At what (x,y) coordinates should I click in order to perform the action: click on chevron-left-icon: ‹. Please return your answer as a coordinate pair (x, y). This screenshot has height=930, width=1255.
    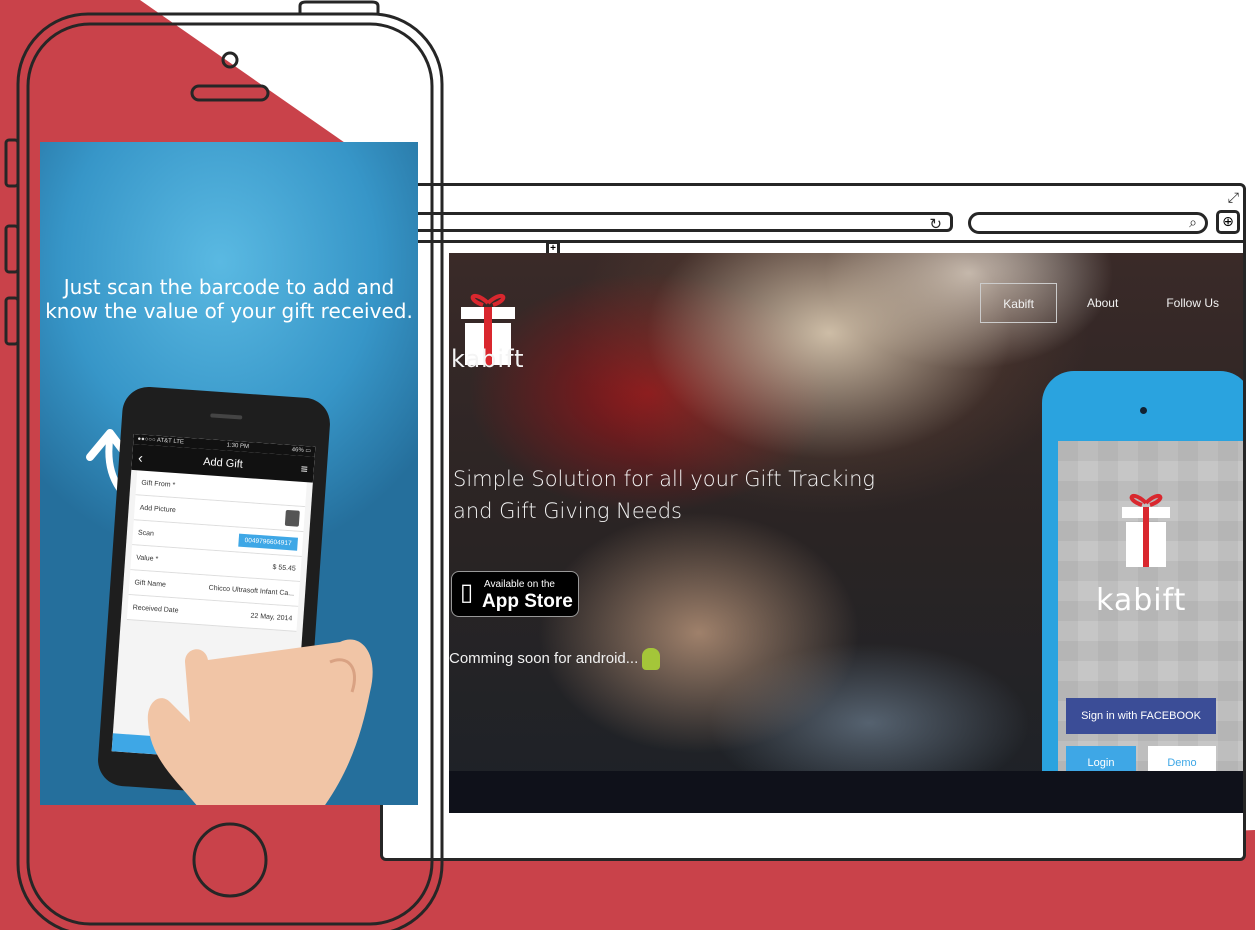
    Looking at the image, I should click on (140, 457).